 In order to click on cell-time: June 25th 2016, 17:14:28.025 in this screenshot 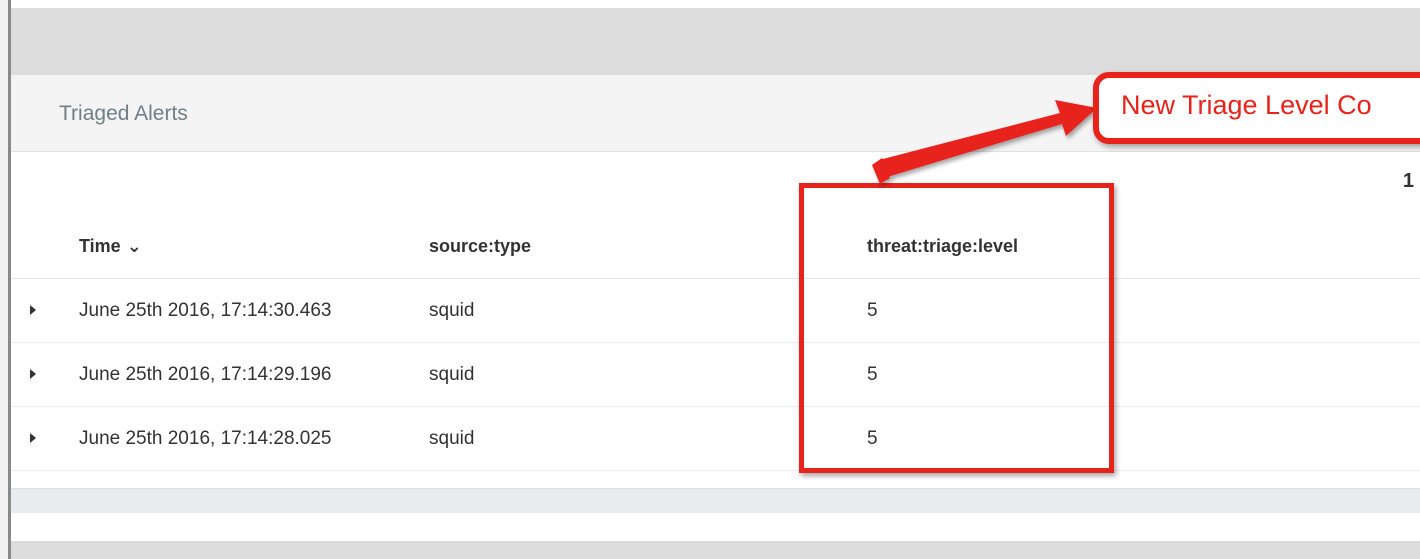, I will do `click(205, 438)`.